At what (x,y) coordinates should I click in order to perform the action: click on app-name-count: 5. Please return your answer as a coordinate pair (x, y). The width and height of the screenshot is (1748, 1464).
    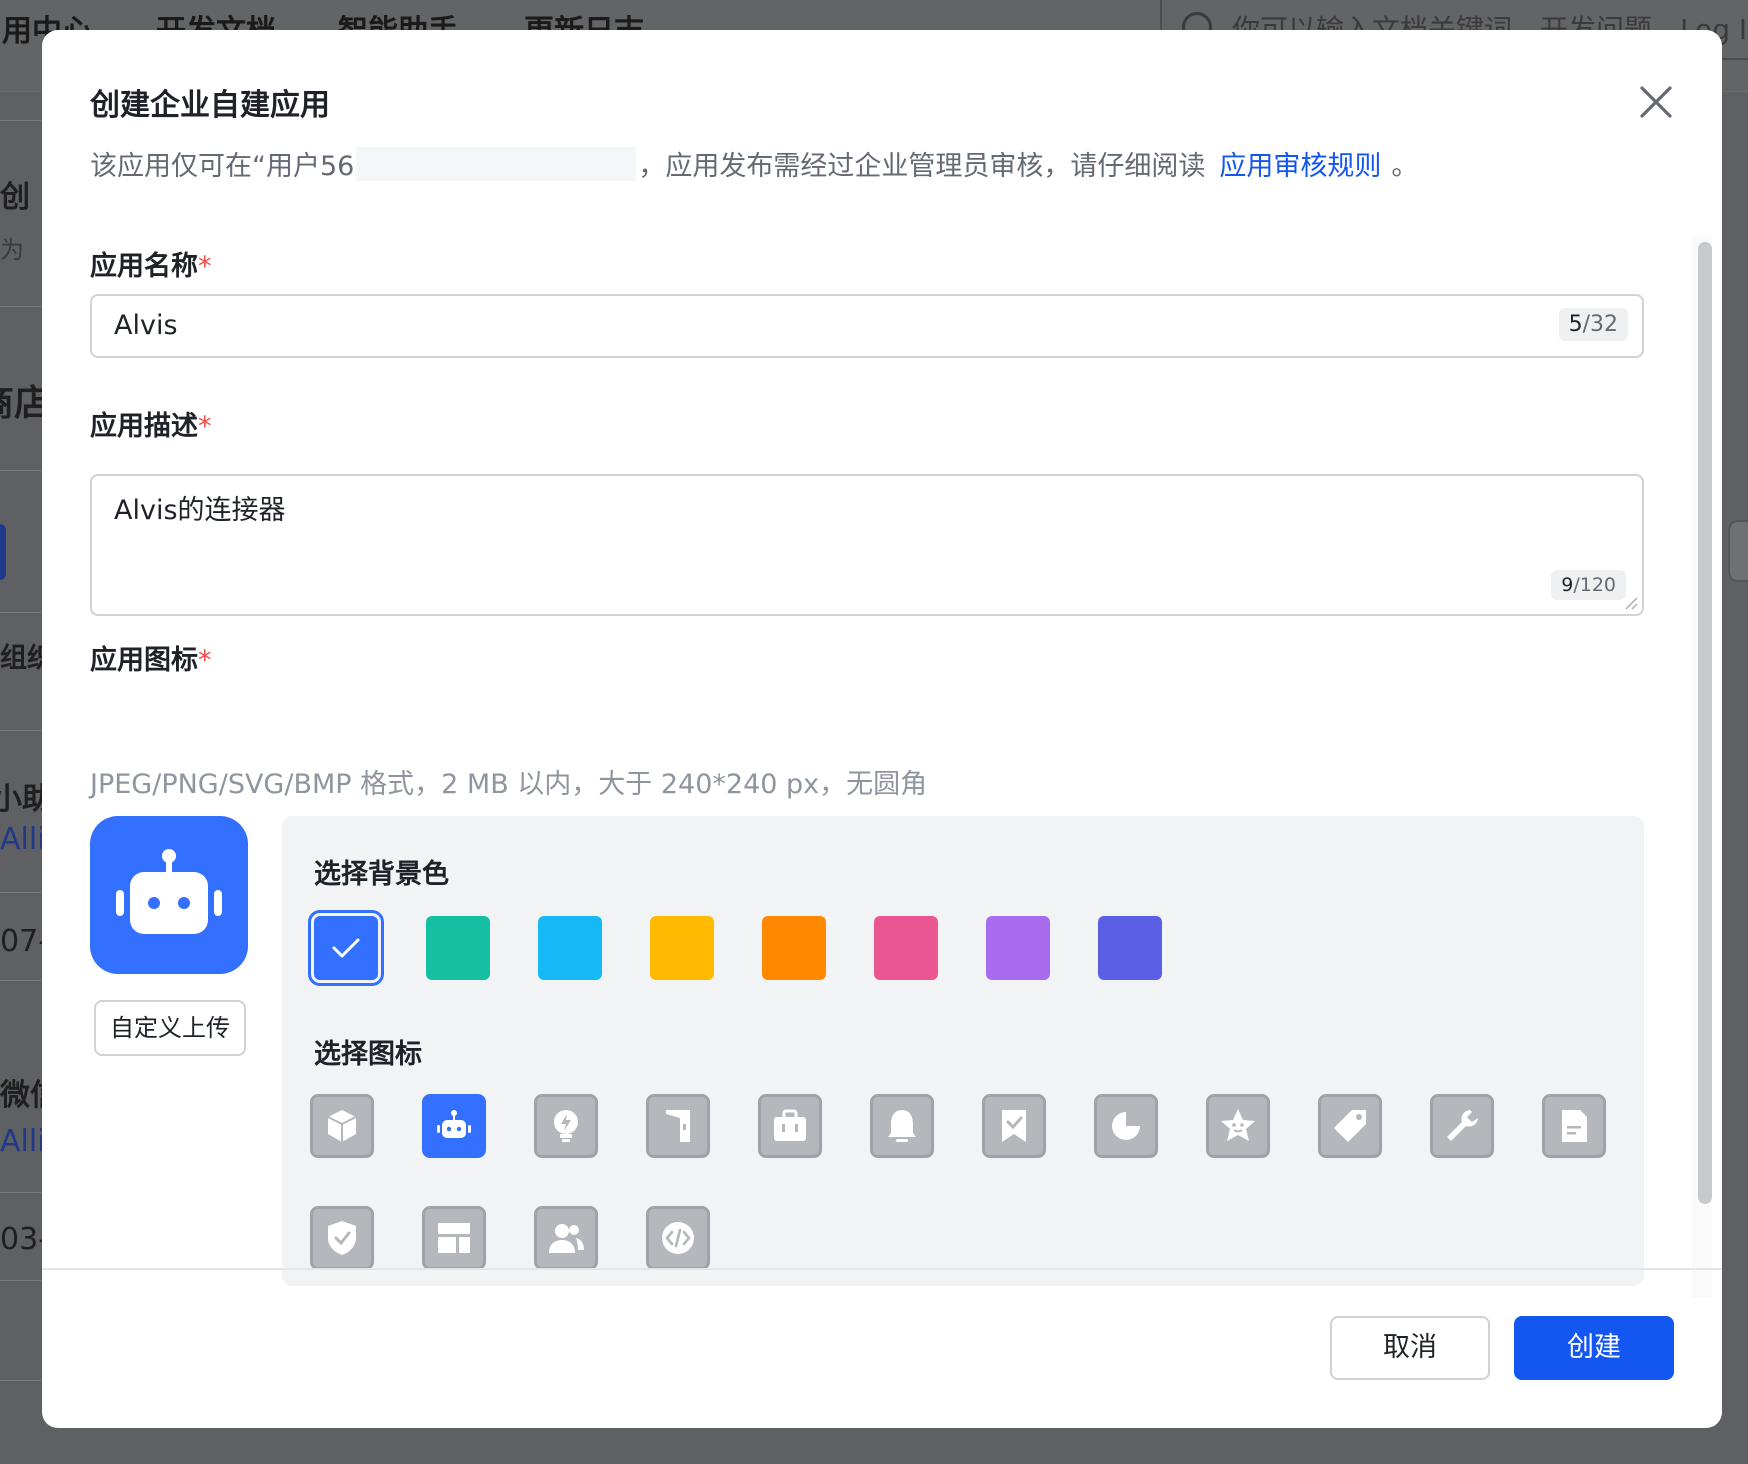
    Looking at the image, I should click on (1575, 324).